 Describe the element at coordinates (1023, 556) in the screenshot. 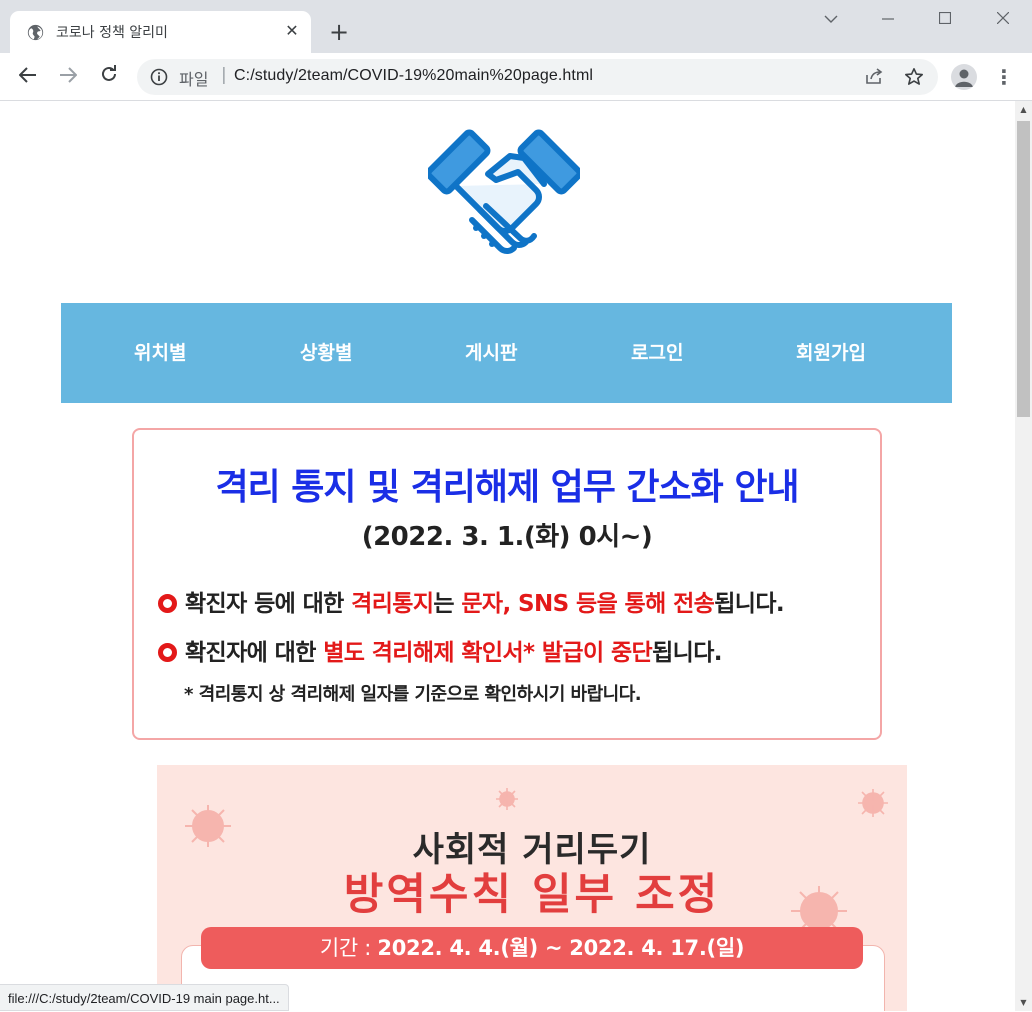

I see `vertical-scrollbar: ▲ ▼` at that location.